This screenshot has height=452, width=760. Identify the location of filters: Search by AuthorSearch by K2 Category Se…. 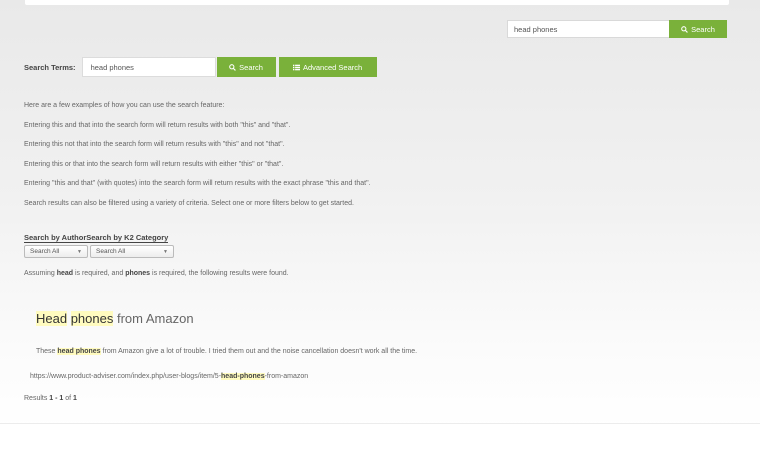
(99, 245).